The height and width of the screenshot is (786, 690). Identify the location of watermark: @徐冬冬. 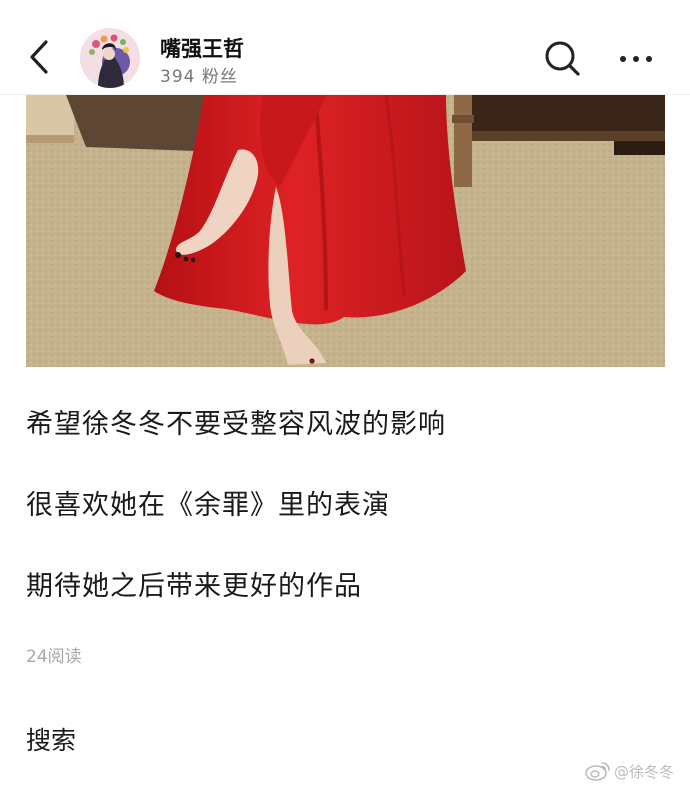
(629, 771).